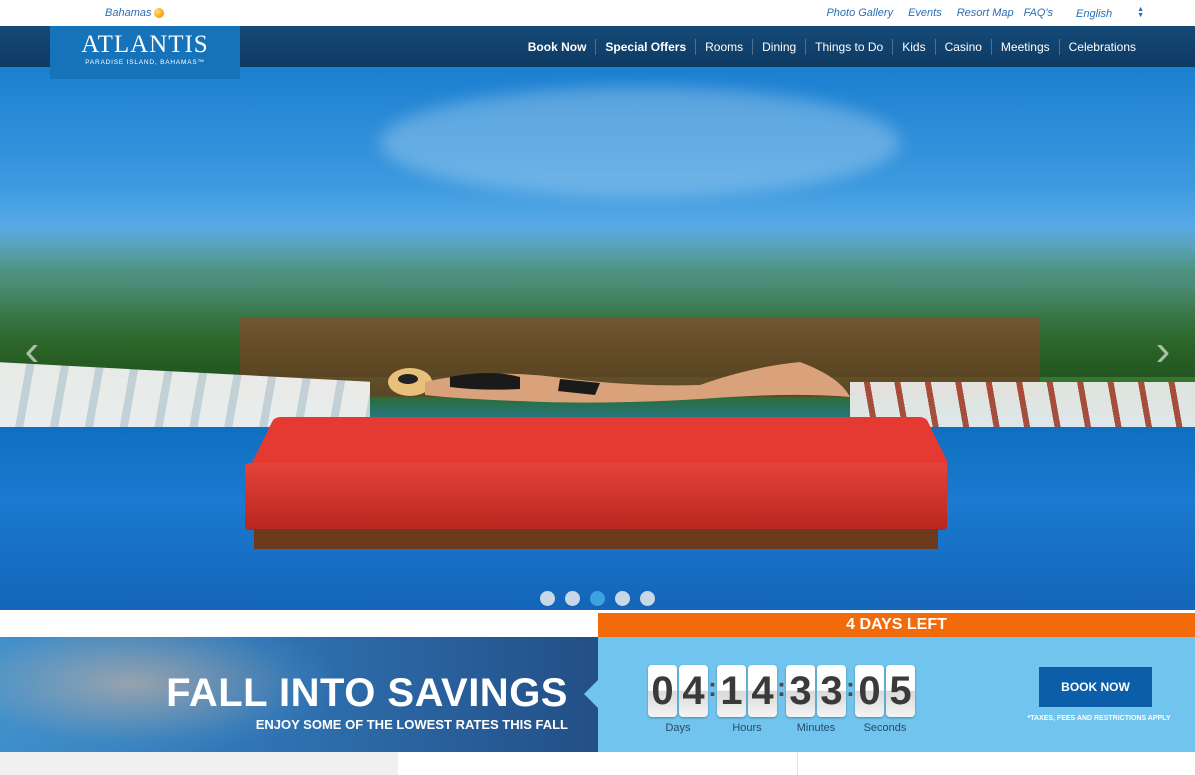  Describe the element at coordinates (778, 46) in the screenshot. I see `nav-dining: Dining` at that location.